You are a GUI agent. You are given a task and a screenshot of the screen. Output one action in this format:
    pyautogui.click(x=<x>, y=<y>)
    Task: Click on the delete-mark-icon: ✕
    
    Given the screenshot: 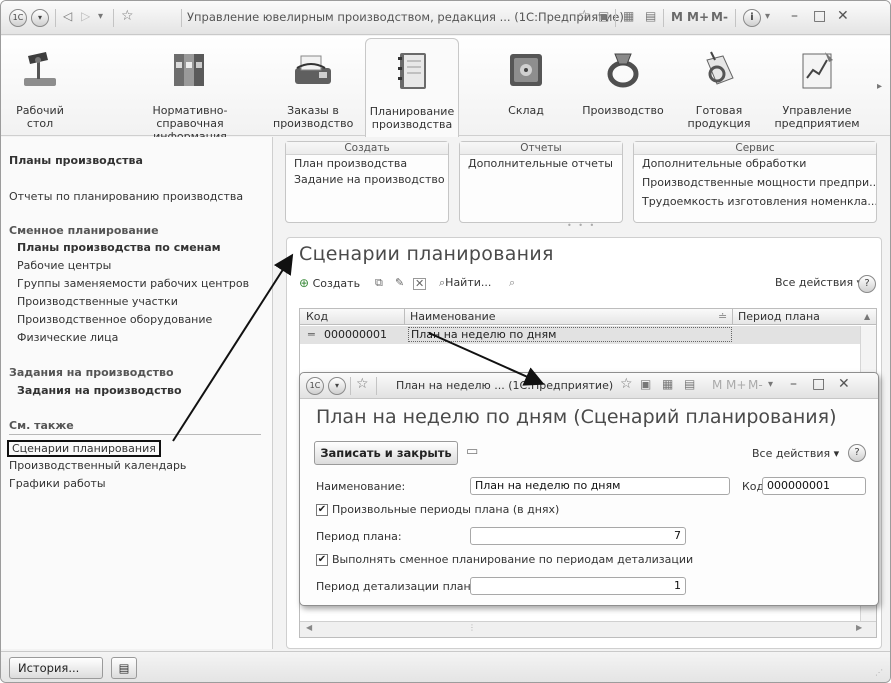 What is the action you would take?
    pyautogui.click(x=420, y=284)
    